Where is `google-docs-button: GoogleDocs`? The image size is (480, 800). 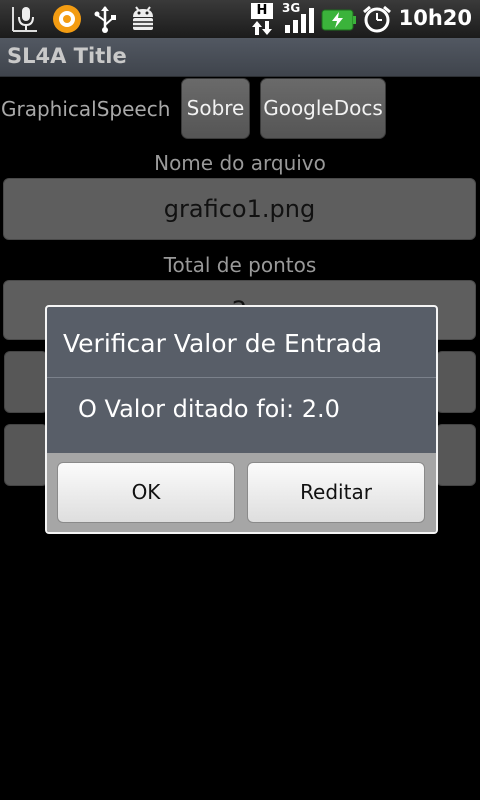 google-docs-button: GoogleDocs is located at coordinates (323, 108).